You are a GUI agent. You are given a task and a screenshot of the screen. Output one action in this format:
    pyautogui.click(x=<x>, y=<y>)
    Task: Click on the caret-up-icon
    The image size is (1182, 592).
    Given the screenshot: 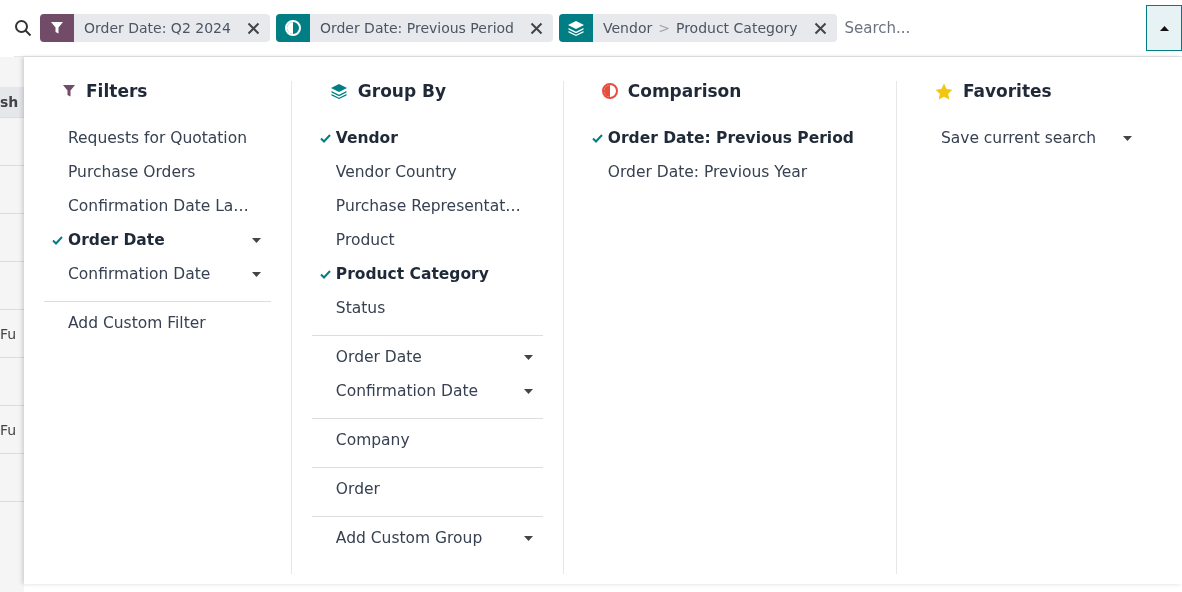 What is the action you would take?
    pyautogui.click(x=1164, y=28)
    